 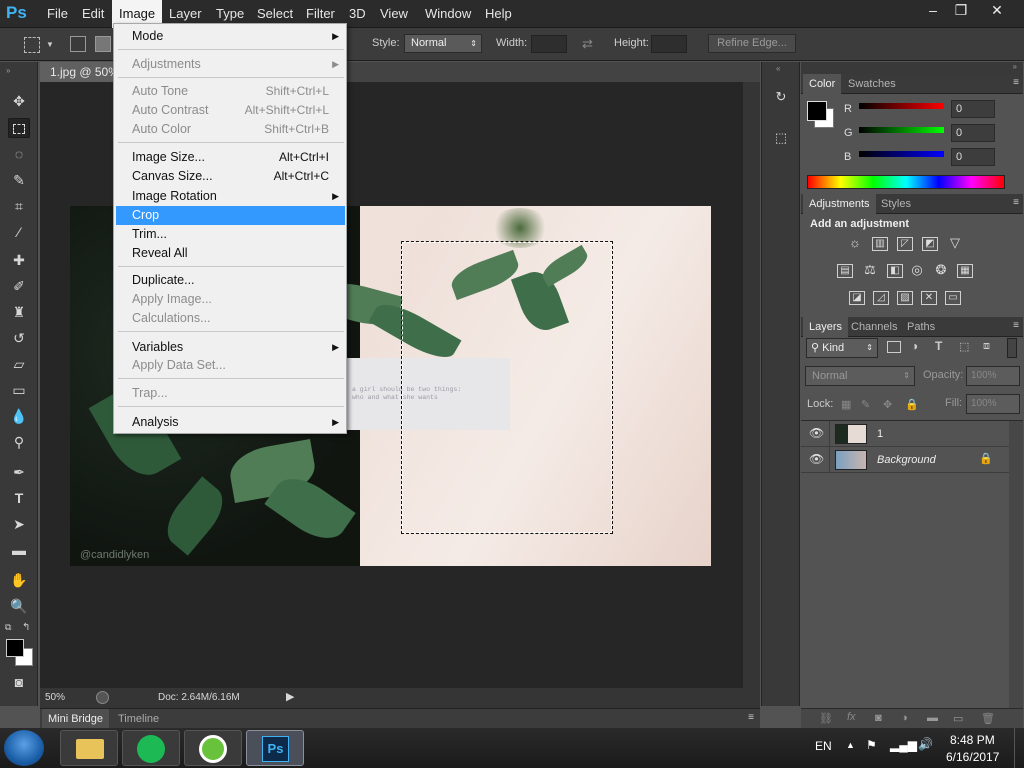 I want to click on filter-shape-icon: ⬚, so click(x=964, y=346).